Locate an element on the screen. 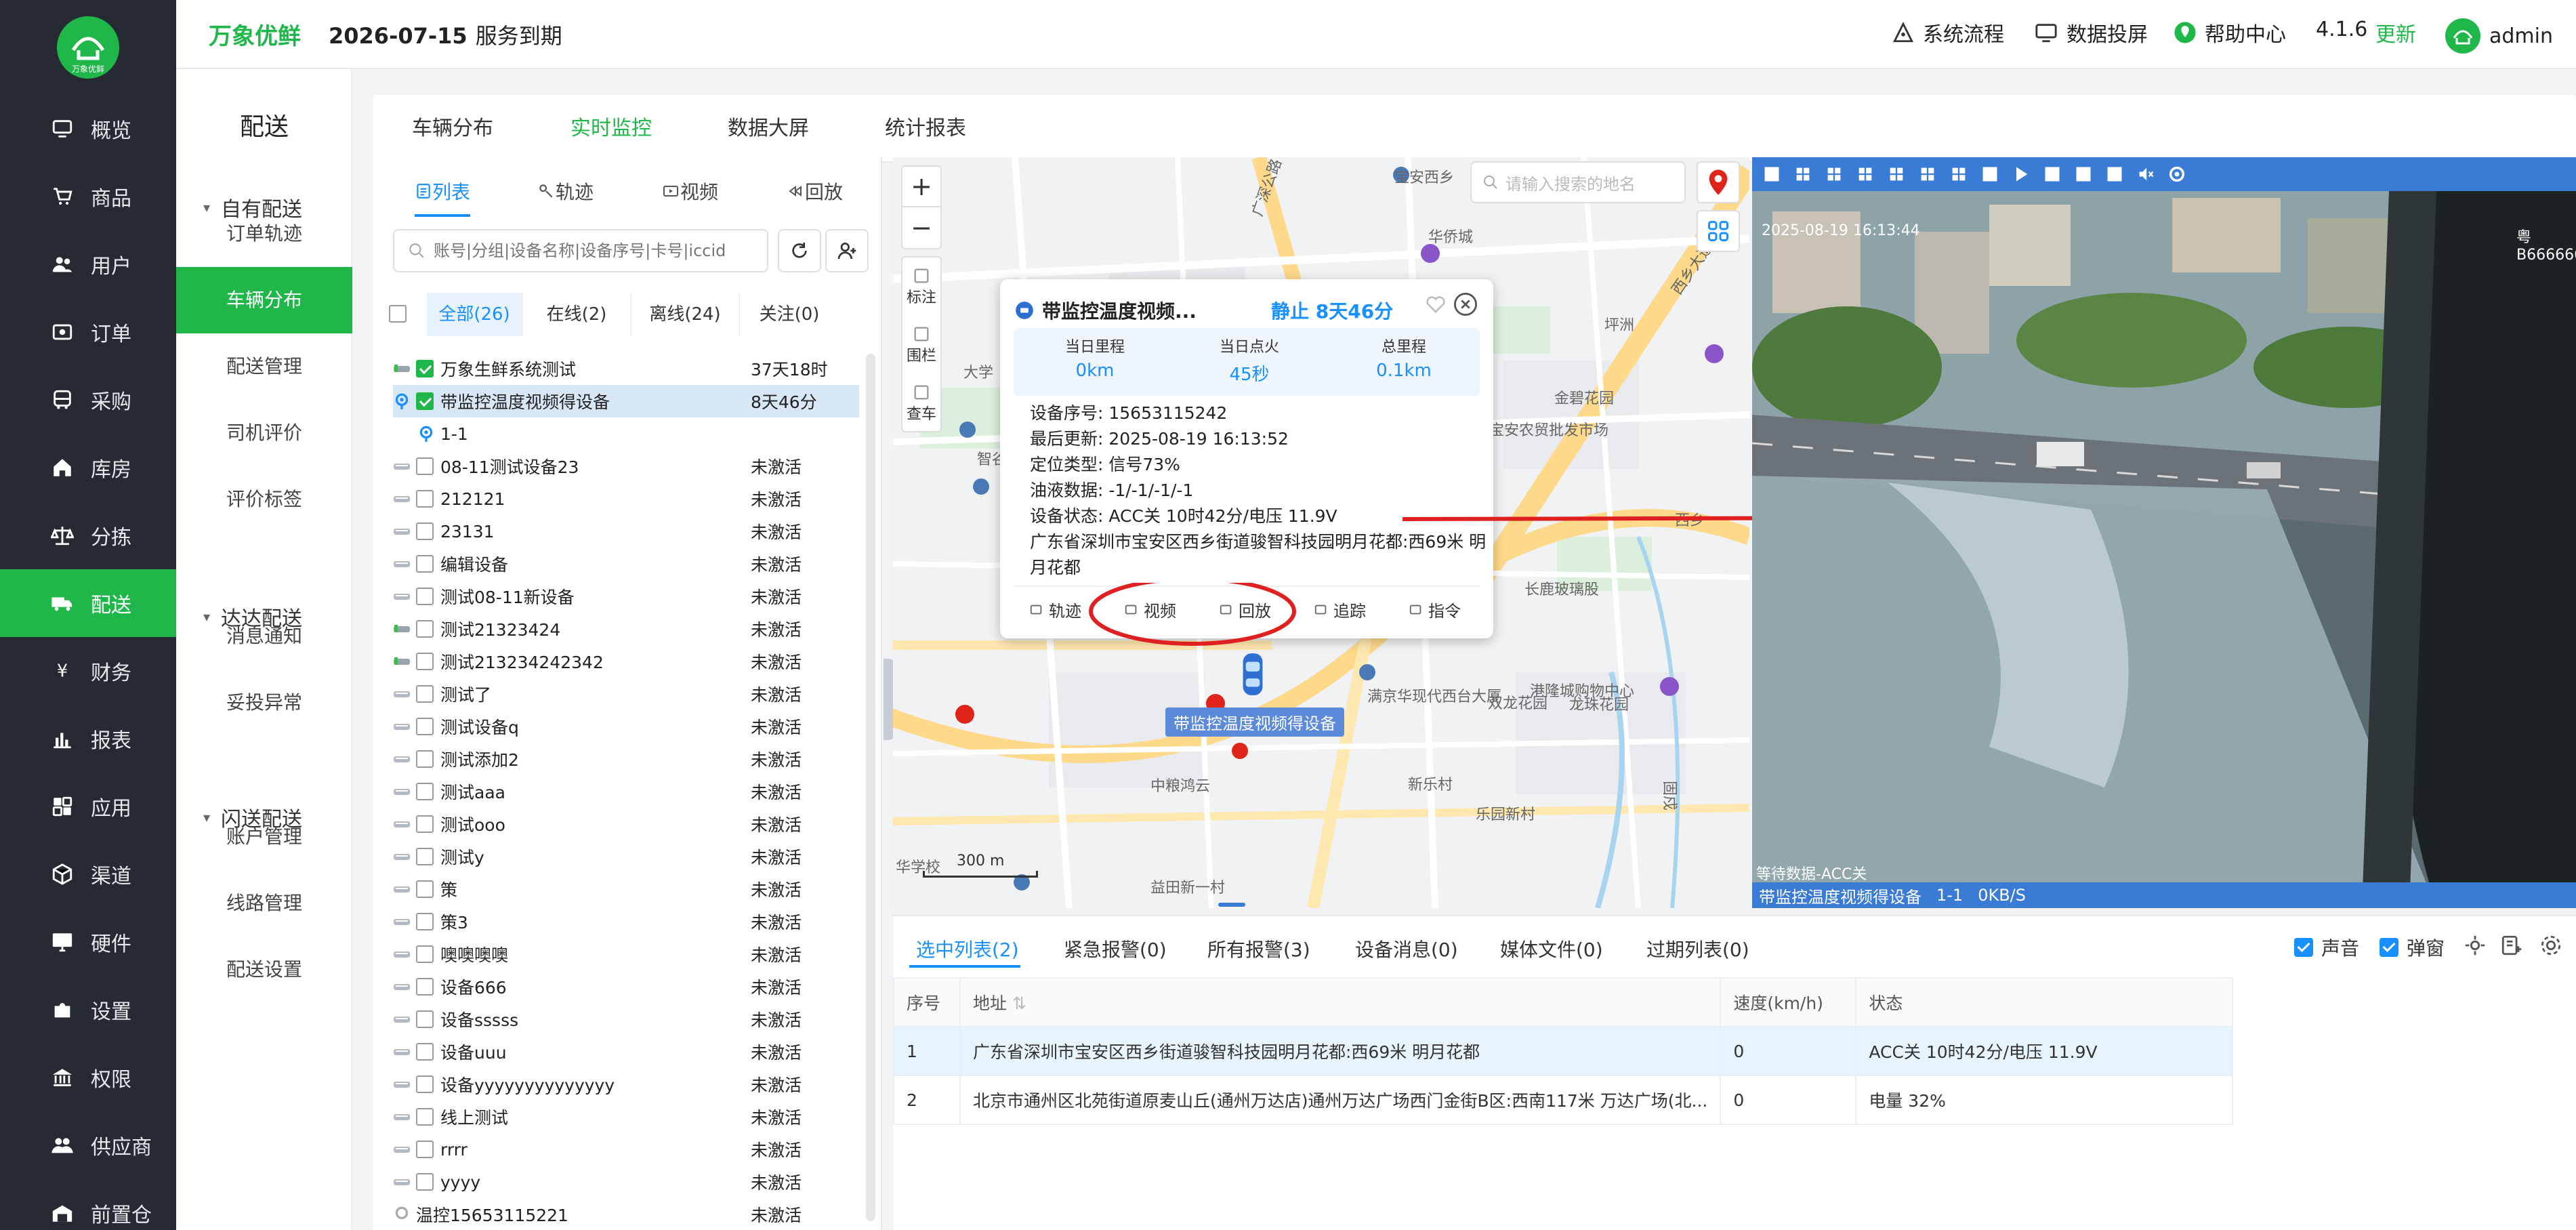  bottom-tab-3: 设备消息(0) is located at coordinates (1406, 948).